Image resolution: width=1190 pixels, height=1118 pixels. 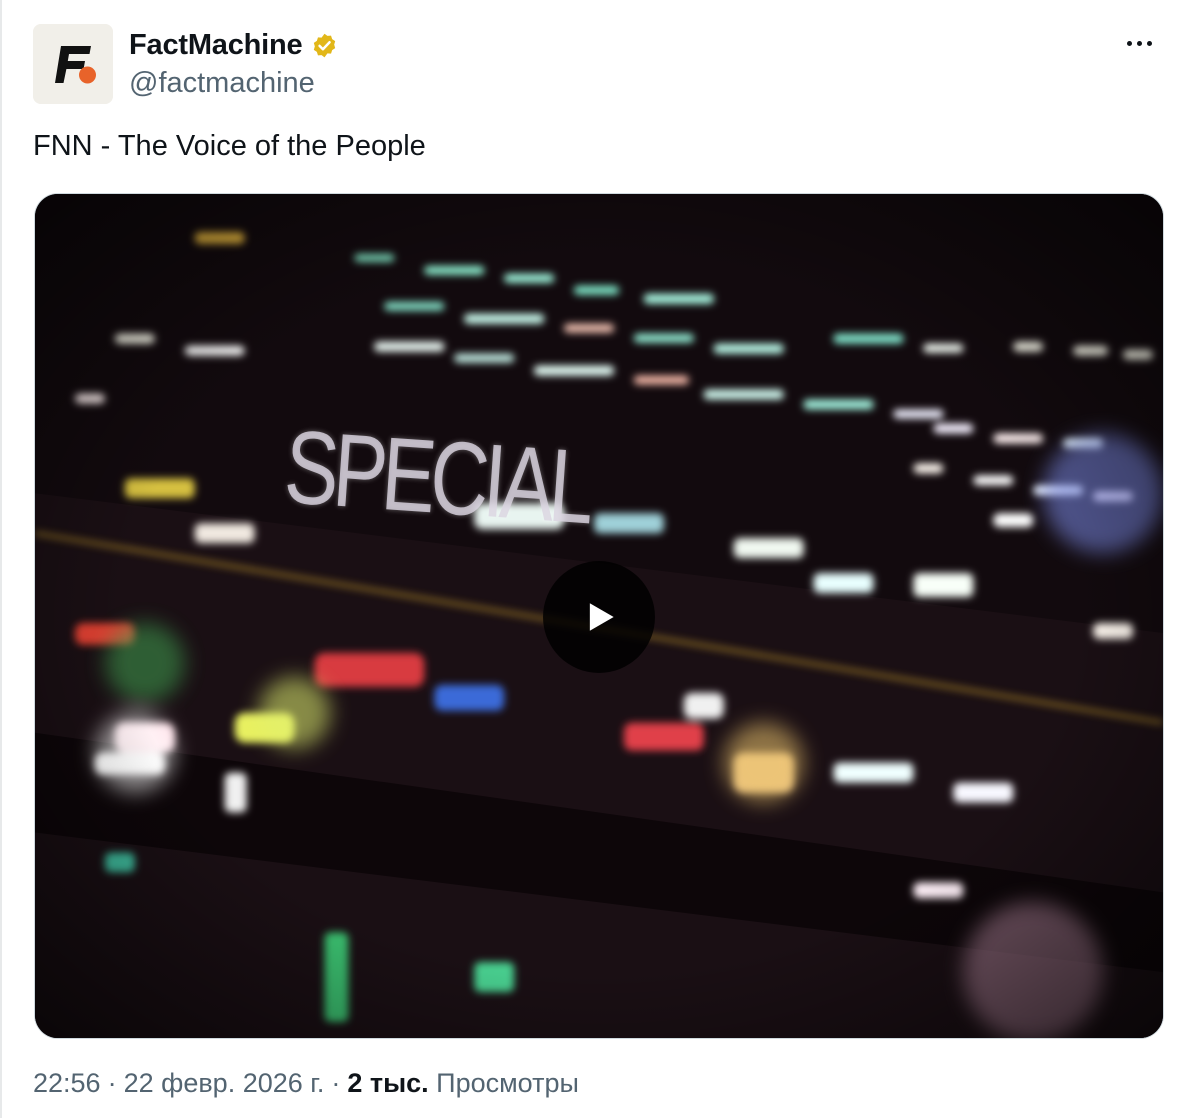 What do you see at coordinates (601, 617) in the screenshot?
I see `play-icon` at bounding box center [601, 617].